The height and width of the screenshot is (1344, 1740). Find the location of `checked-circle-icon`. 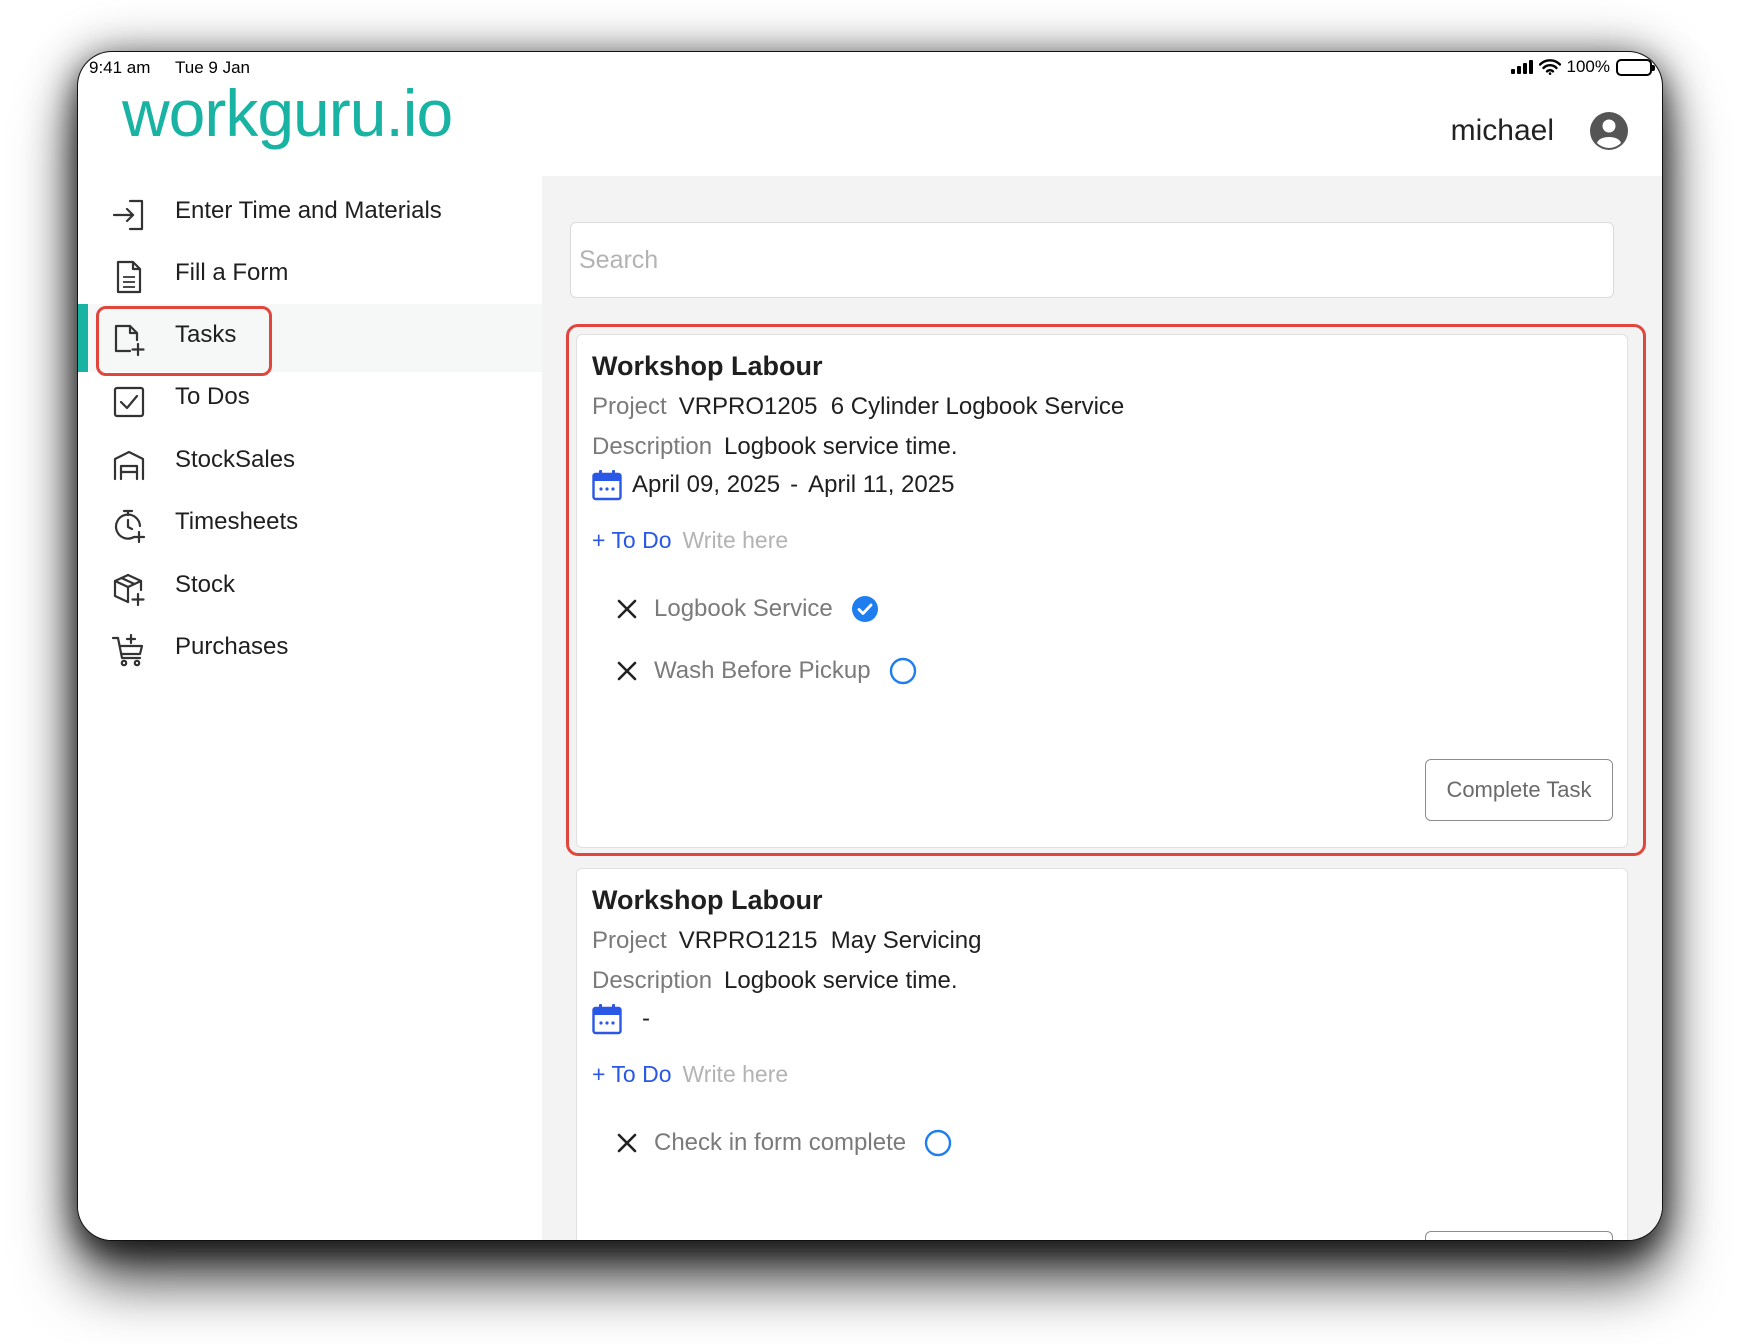

checked-circle-icon is located at coordinates (865, 609).